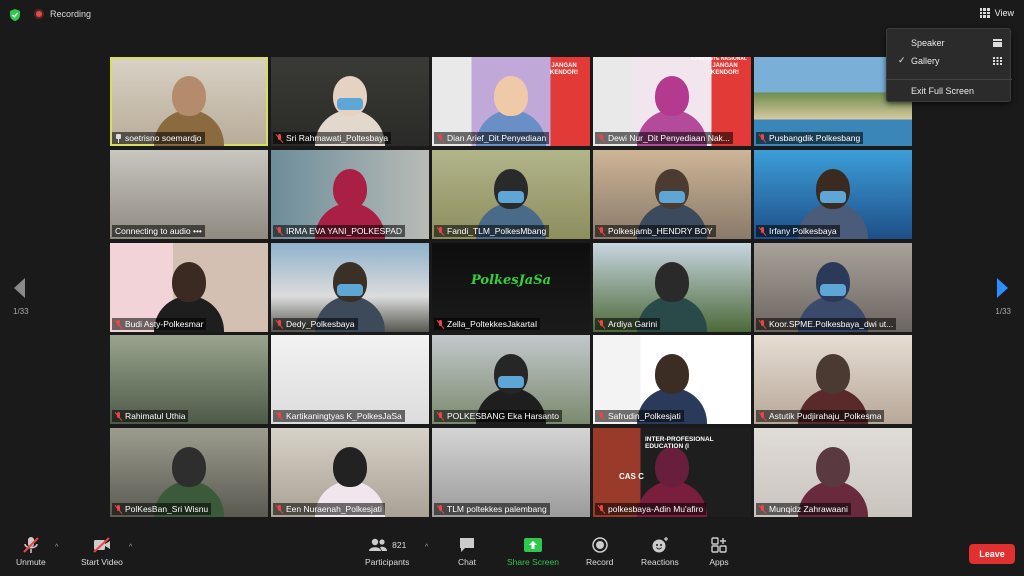 The width and height of the screenshot is (1024, 576). What do you see at coordinates (102, 551) in the screenshot?
I see `start-video-button: Start Video` at bounding box center [102, 551].